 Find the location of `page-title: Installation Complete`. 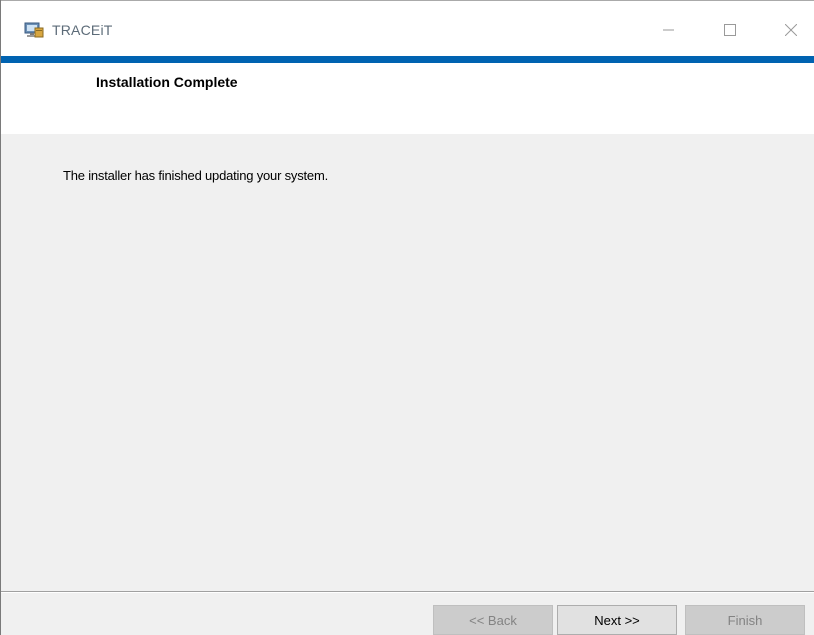

page-title: Installation Complete is located at coordinates (167, 82).